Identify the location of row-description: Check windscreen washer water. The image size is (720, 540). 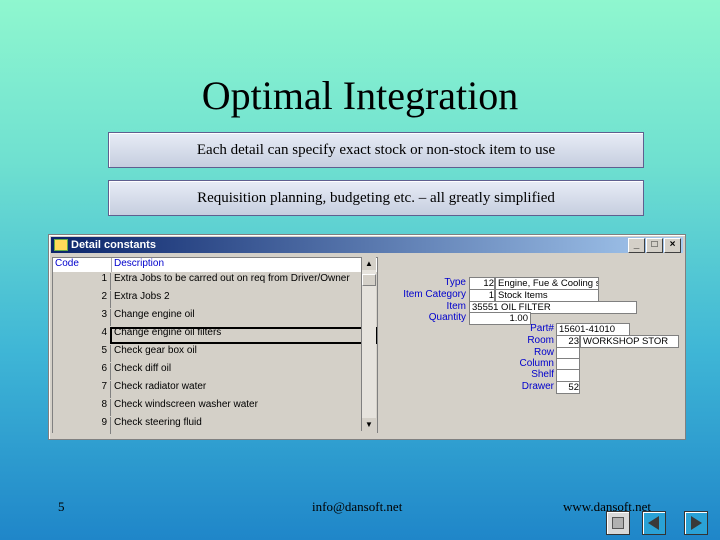
(243, 407).